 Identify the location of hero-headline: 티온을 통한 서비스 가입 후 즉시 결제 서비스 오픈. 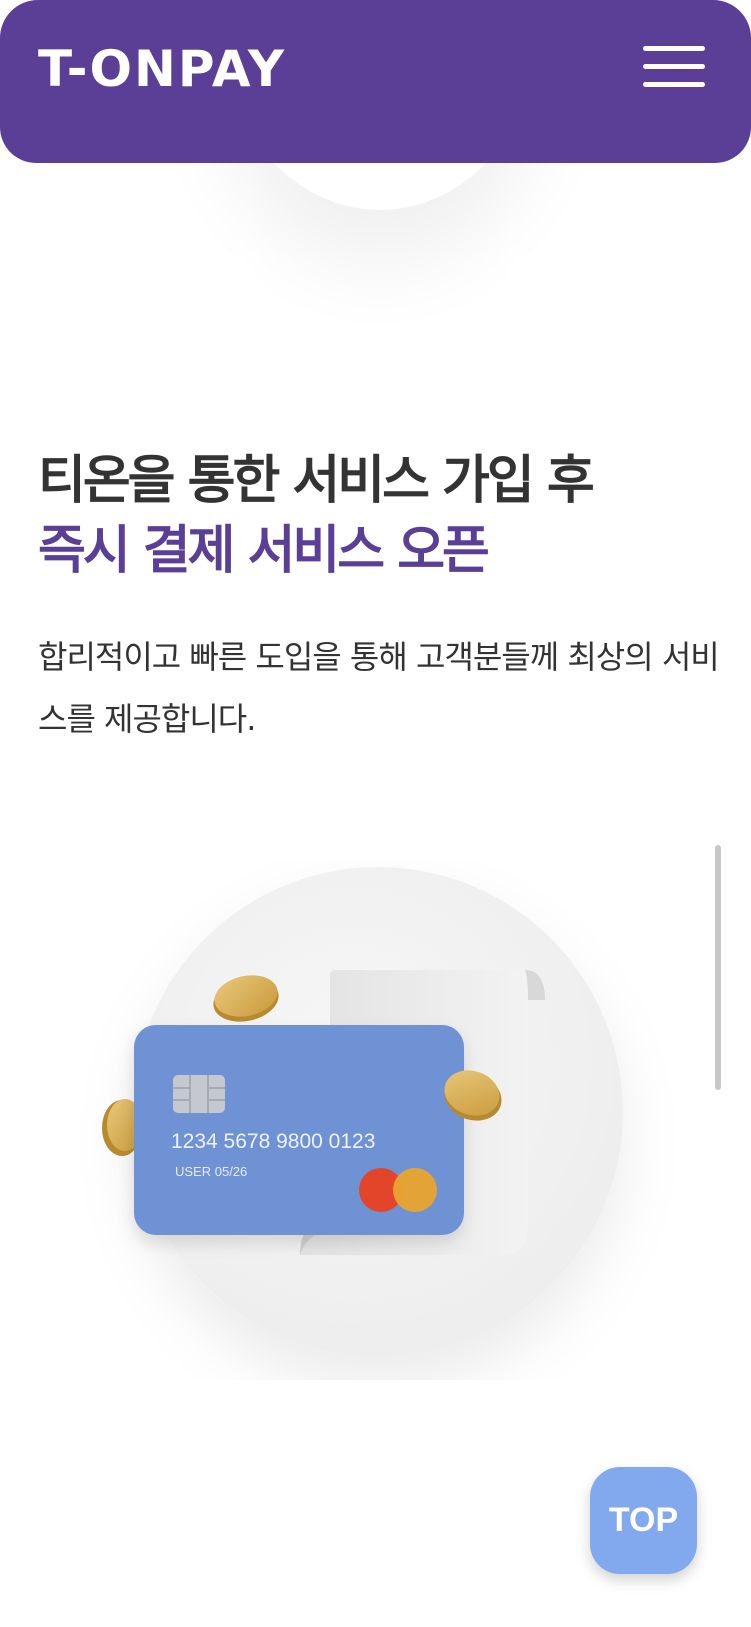
(316, 516).